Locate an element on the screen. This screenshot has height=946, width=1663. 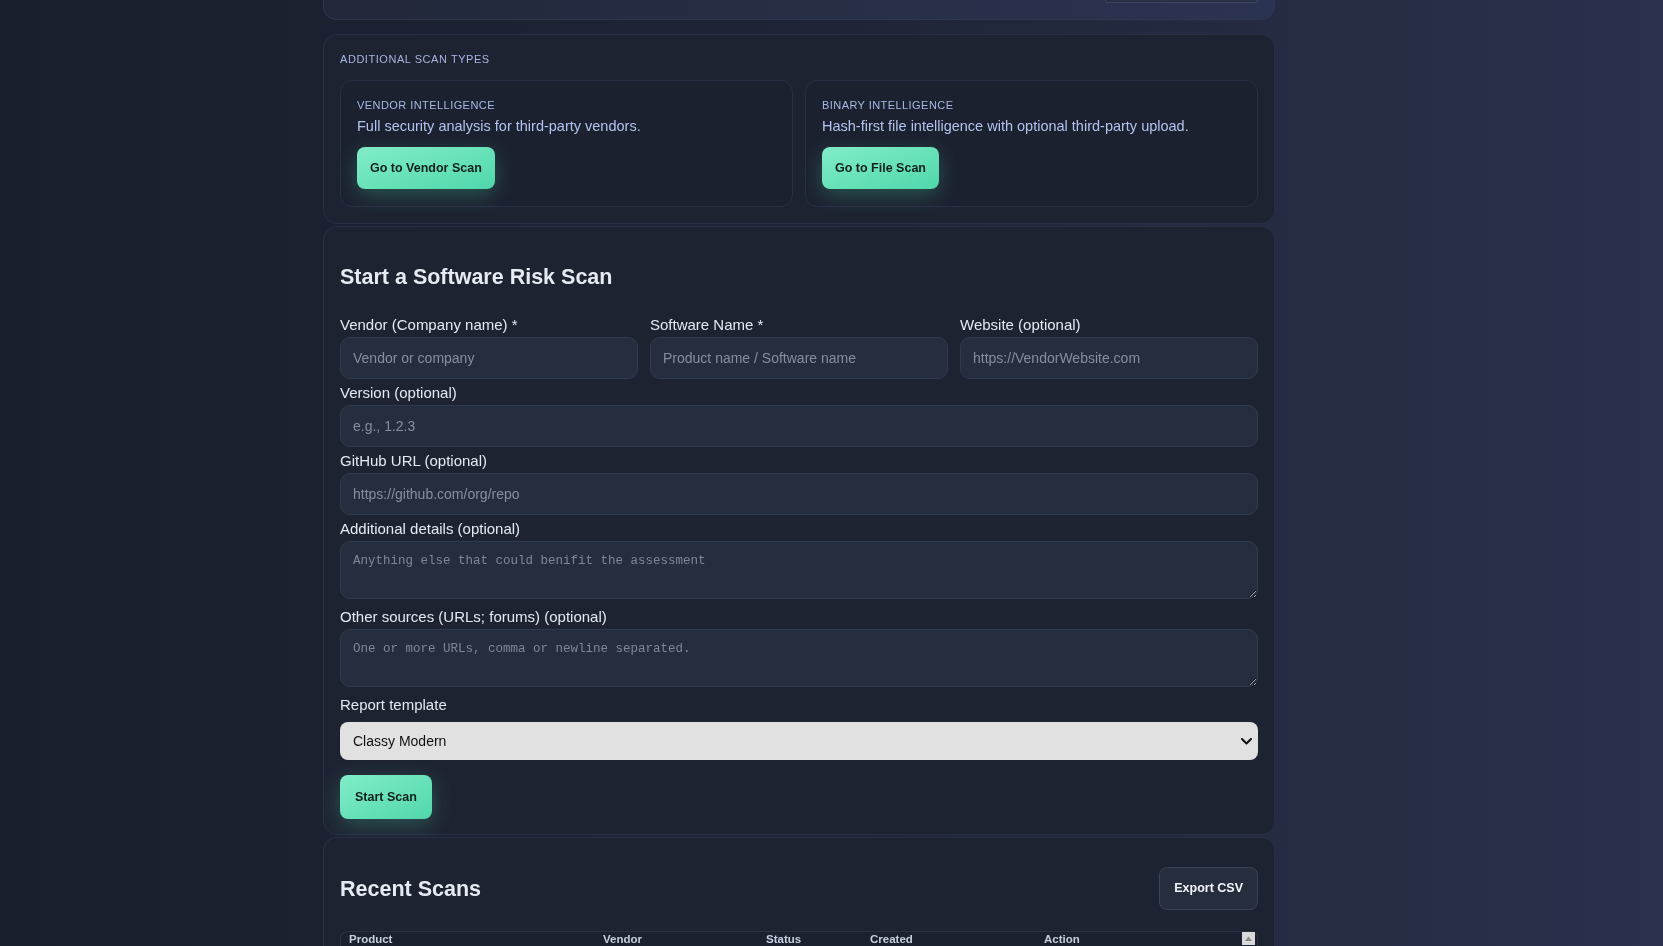
column-header: Product is located at coordinates (371, 939).